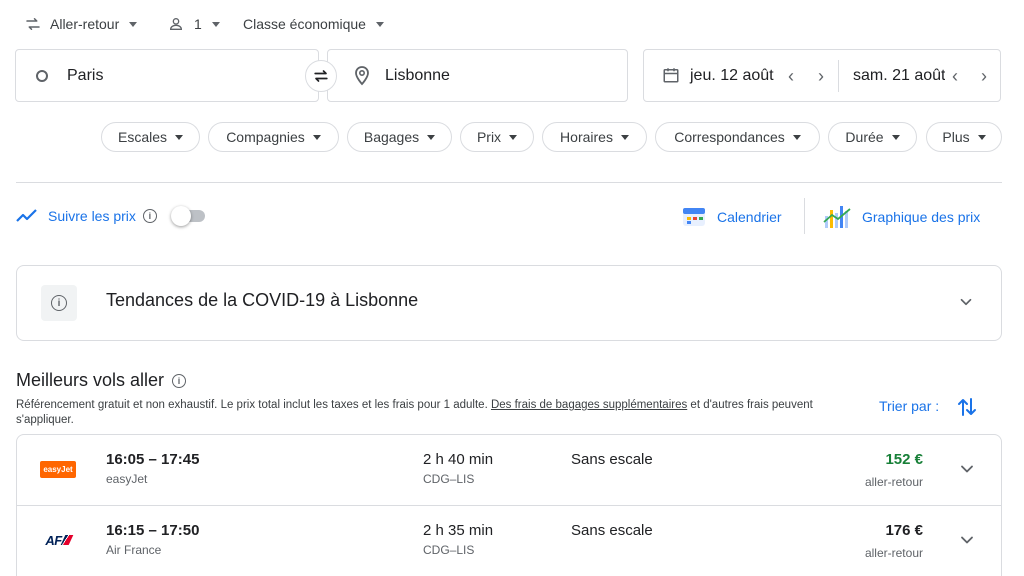 This screenshot has height=576, width=1024. I want to click on filter-chip-plus: Plus, so click(964, 137).